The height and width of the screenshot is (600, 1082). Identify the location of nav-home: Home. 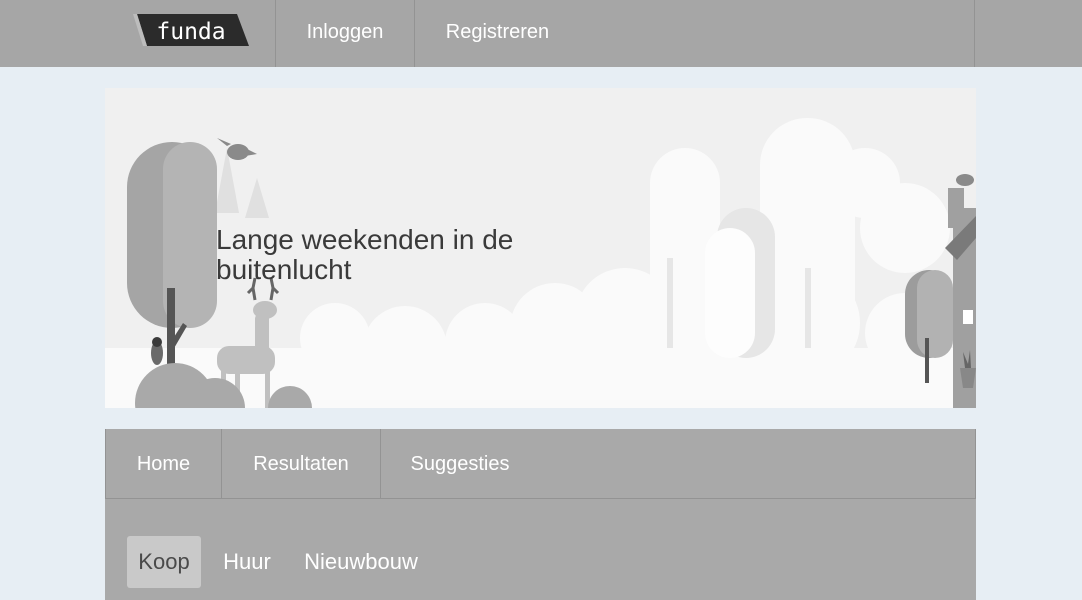
(164, 464).